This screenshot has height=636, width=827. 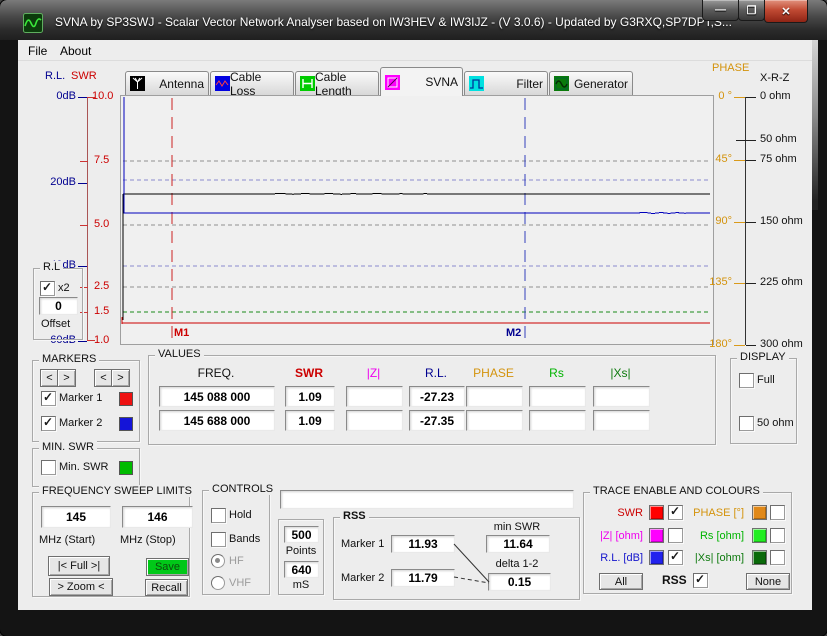 What do you see at coordinates (739, 283) in the screenshot?
I see `phase-axis-tick` at bounding box center [739, 283].